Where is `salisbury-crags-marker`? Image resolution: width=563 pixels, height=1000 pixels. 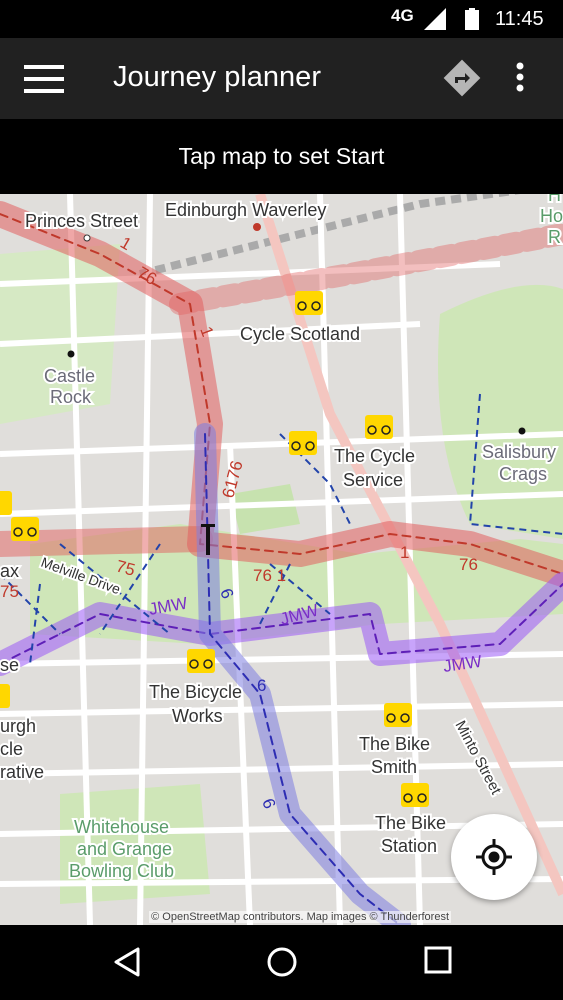
salisbury-crags-marker is located at coordinates (522, 431).